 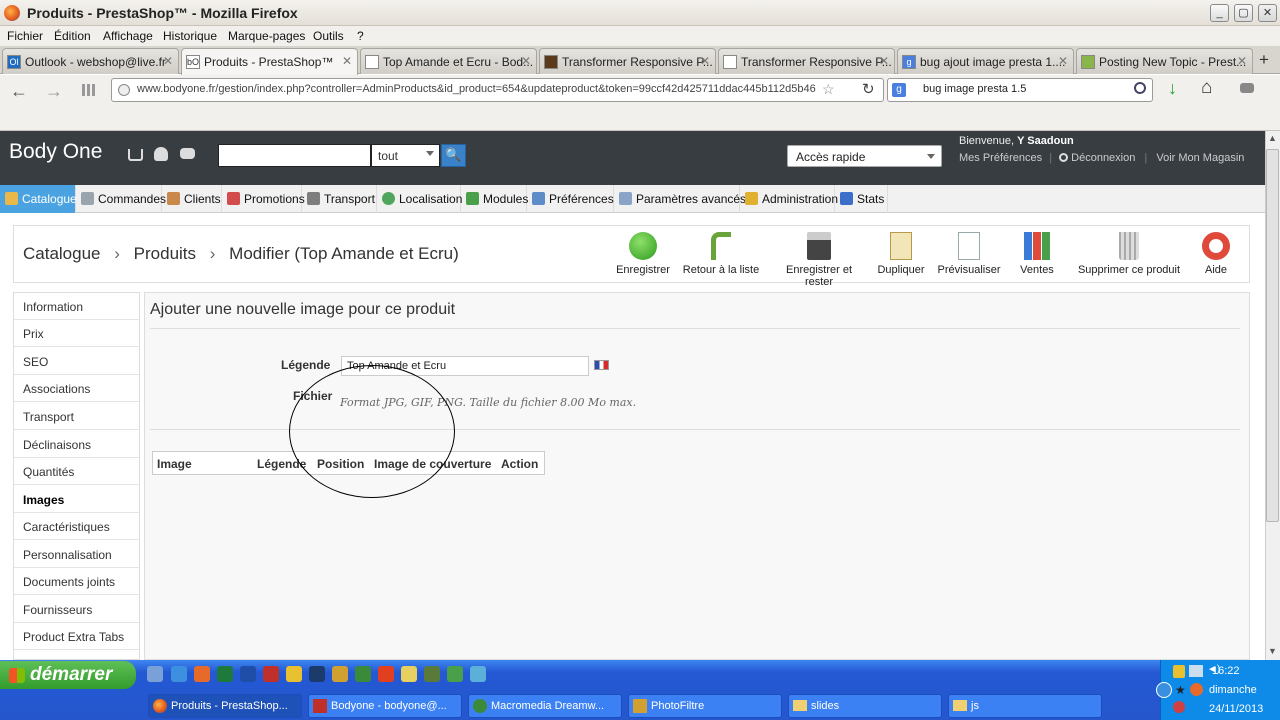 I want to click on tab-outlook: Ol Outlook - webshop@live.fr ✕, so click(x=90, y=61).